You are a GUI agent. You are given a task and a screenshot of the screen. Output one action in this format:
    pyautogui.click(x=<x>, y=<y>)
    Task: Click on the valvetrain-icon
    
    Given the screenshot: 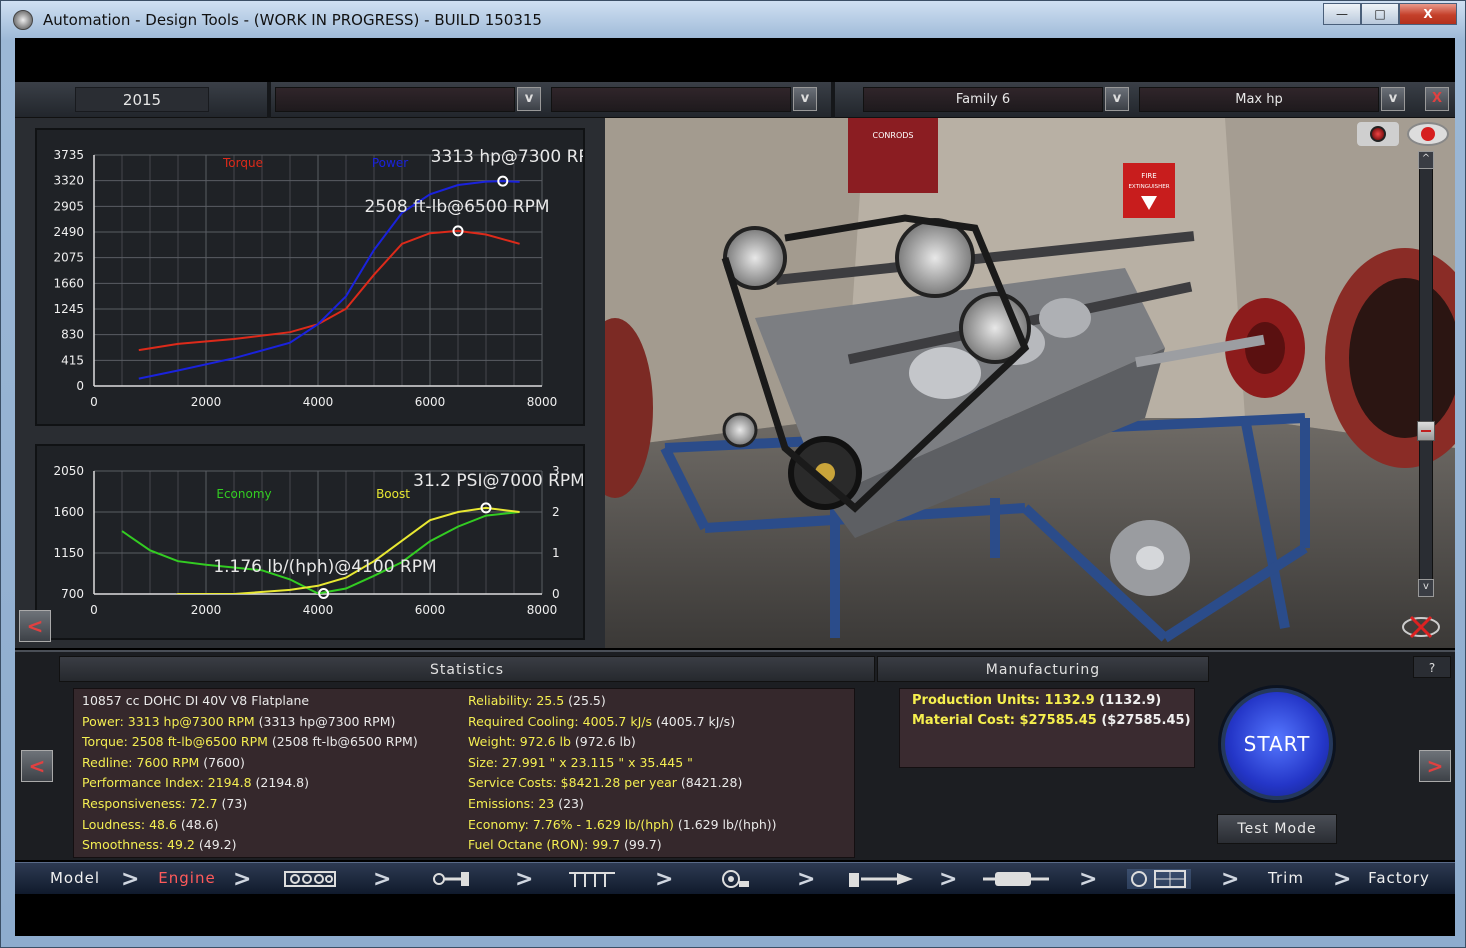 What is the action you would take?
    pyautogui.click(x=592, y=879)
    